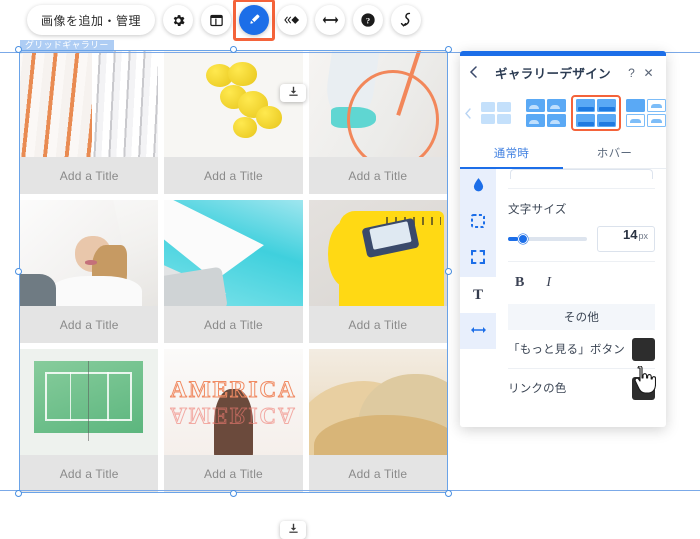  I want to click on font-size-value: 14, so click(630, 234).